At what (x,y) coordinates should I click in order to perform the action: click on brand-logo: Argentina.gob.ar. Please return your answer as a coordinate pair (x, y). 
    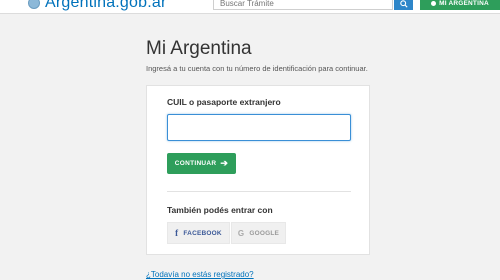
    Looking at the image, I should click on (97, 6).